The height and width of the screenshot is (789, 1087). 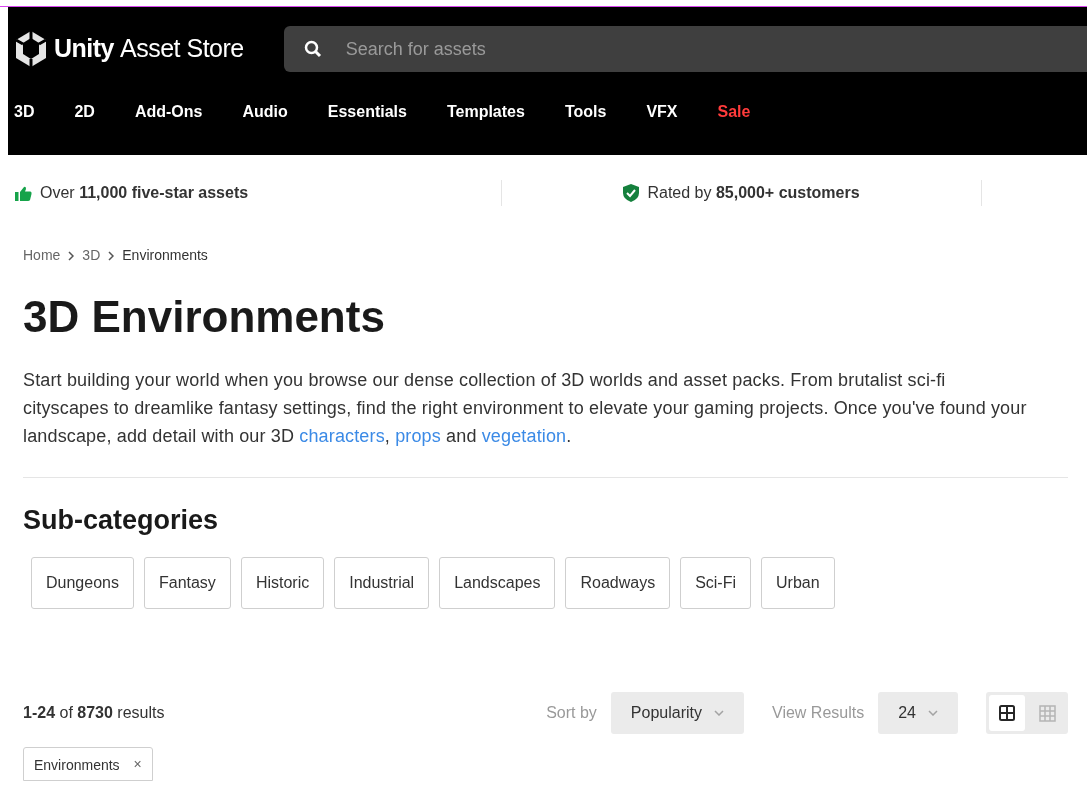 What do you see at coordinates (168, 112) in the screenshot?
I see `nav-link: Add-Ons` at bounding box center [168, 112].